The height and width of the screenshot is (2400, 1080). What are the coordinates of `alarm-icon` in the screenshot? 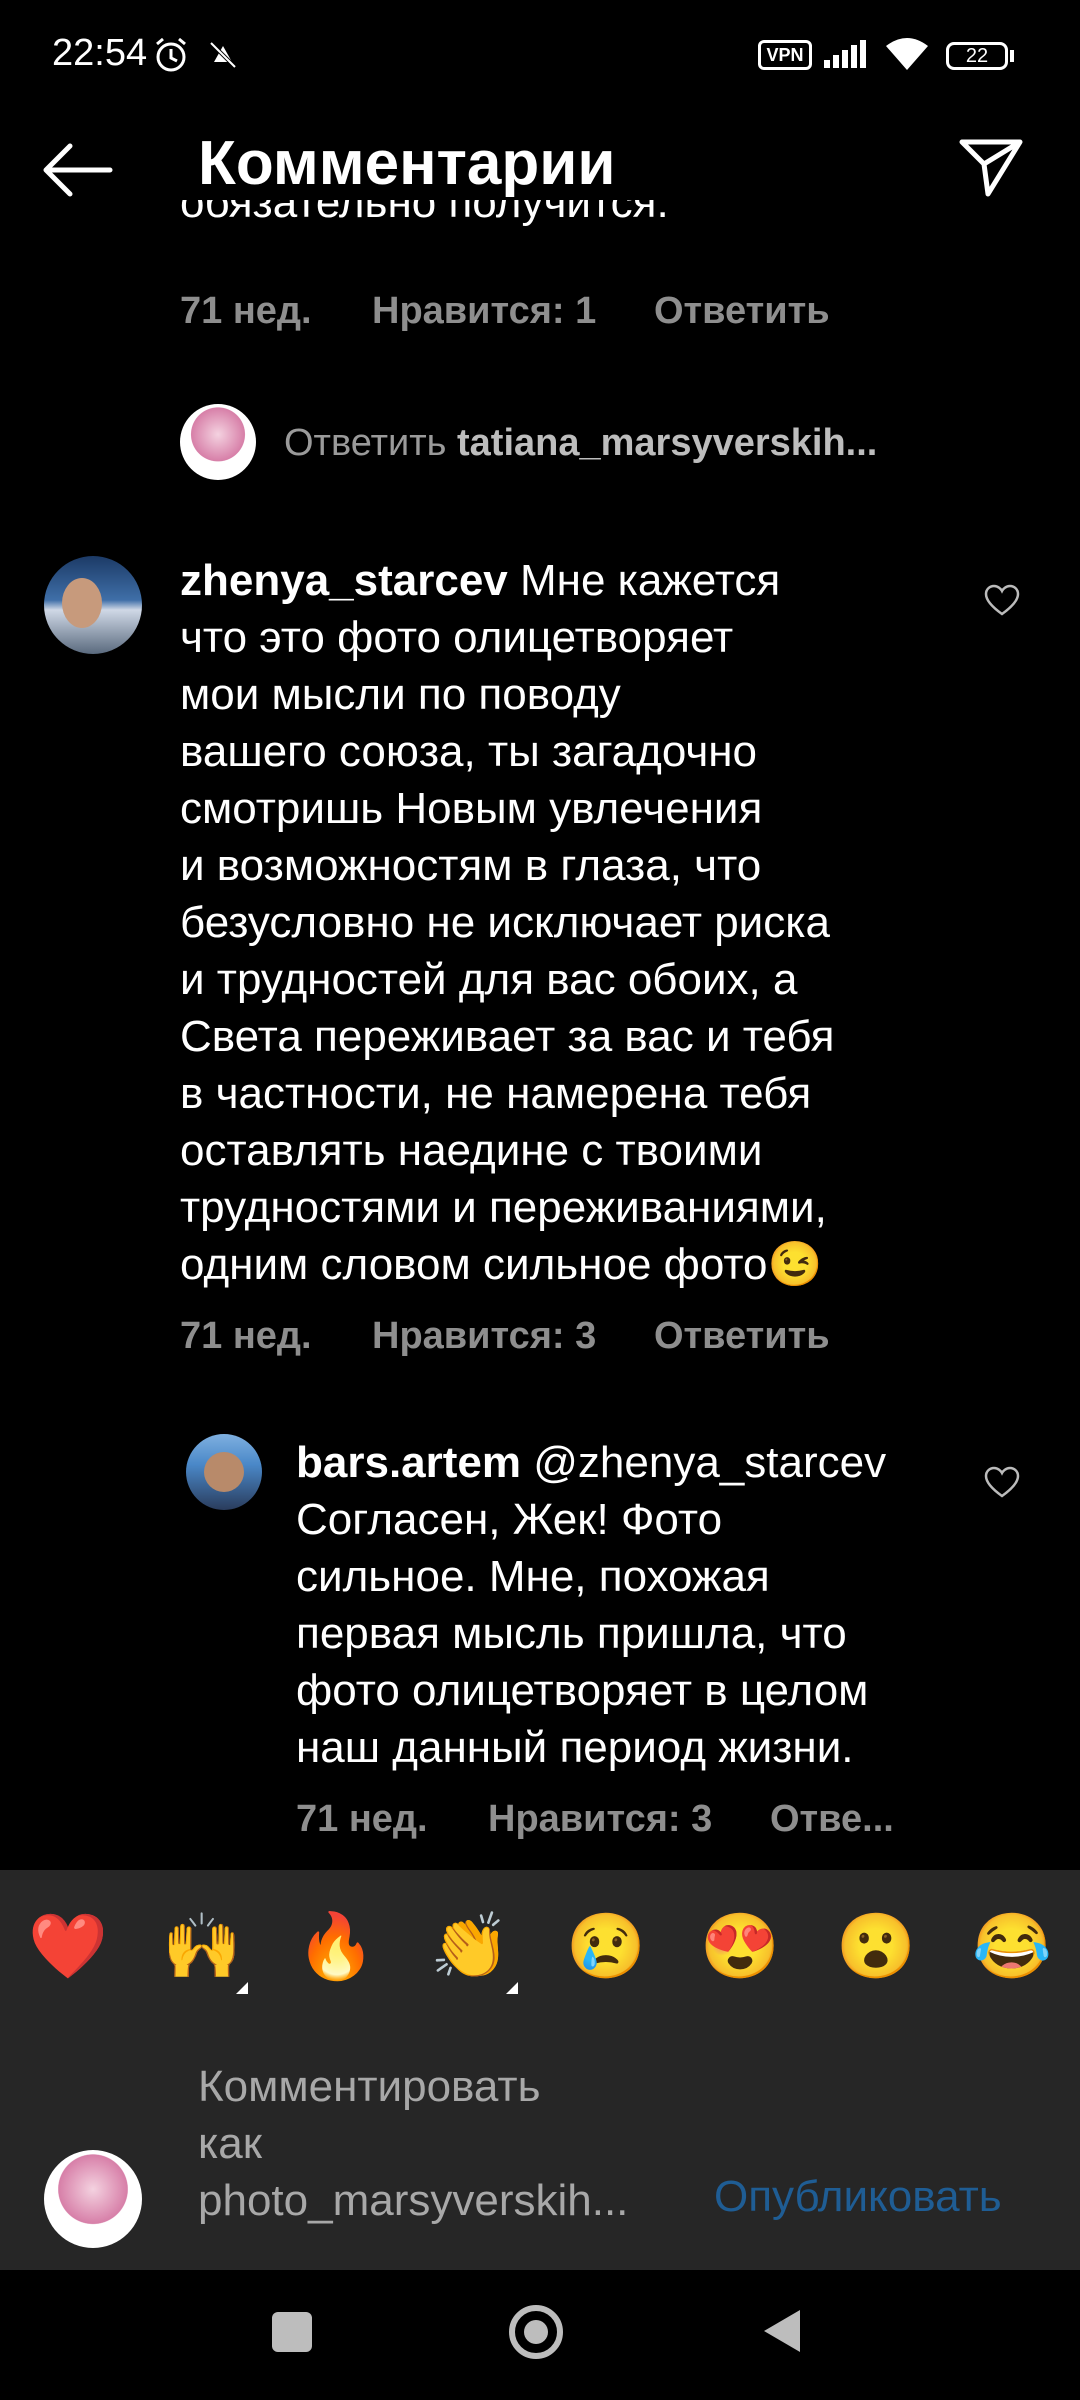 It's located at (171, 57).